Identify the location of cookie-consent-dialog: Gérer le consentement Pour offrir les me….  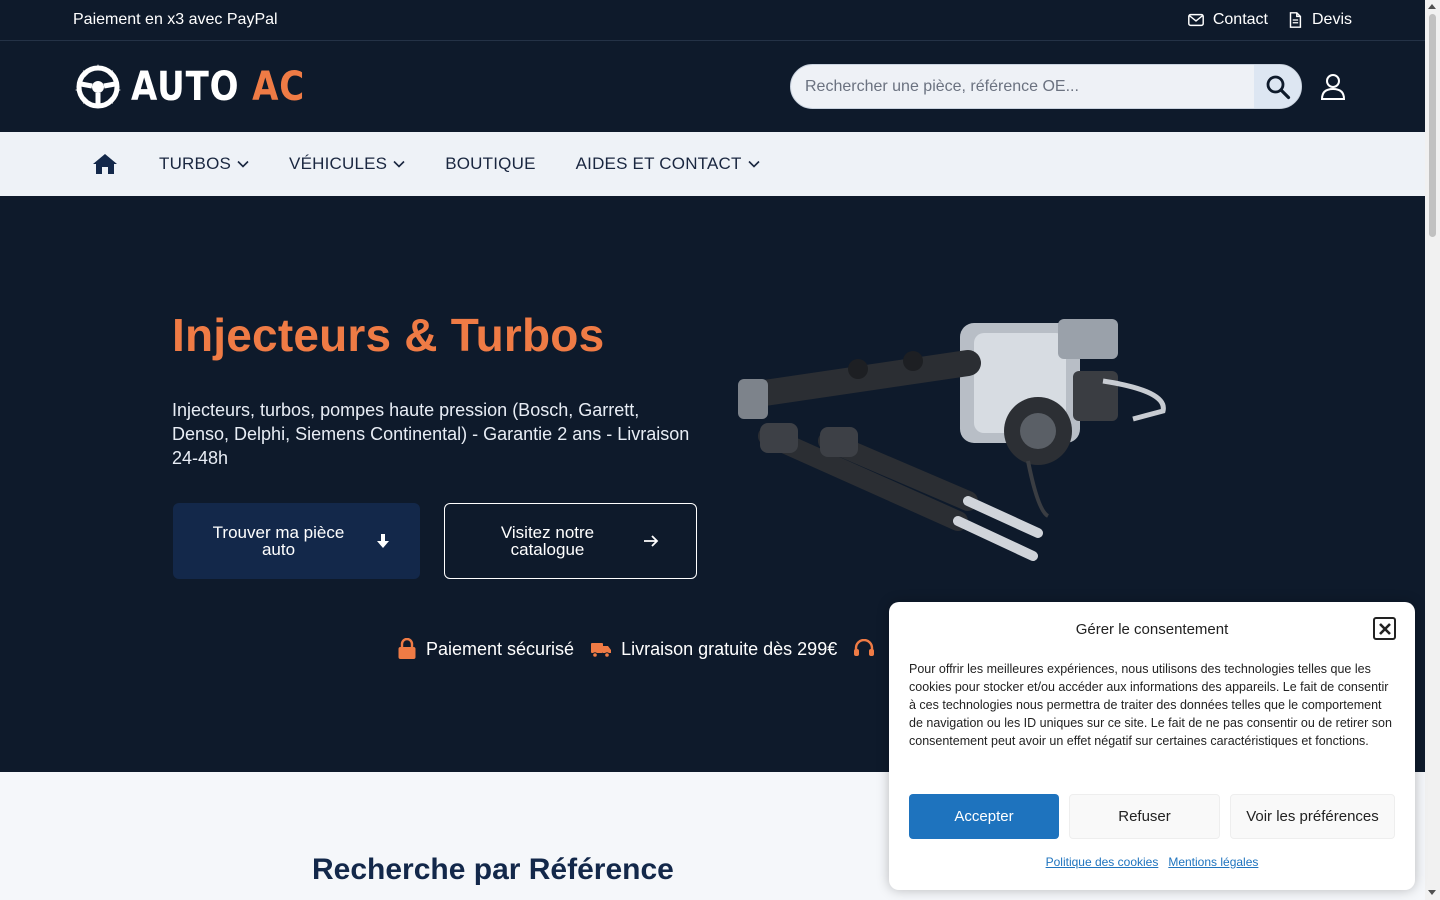
(1152, 746).